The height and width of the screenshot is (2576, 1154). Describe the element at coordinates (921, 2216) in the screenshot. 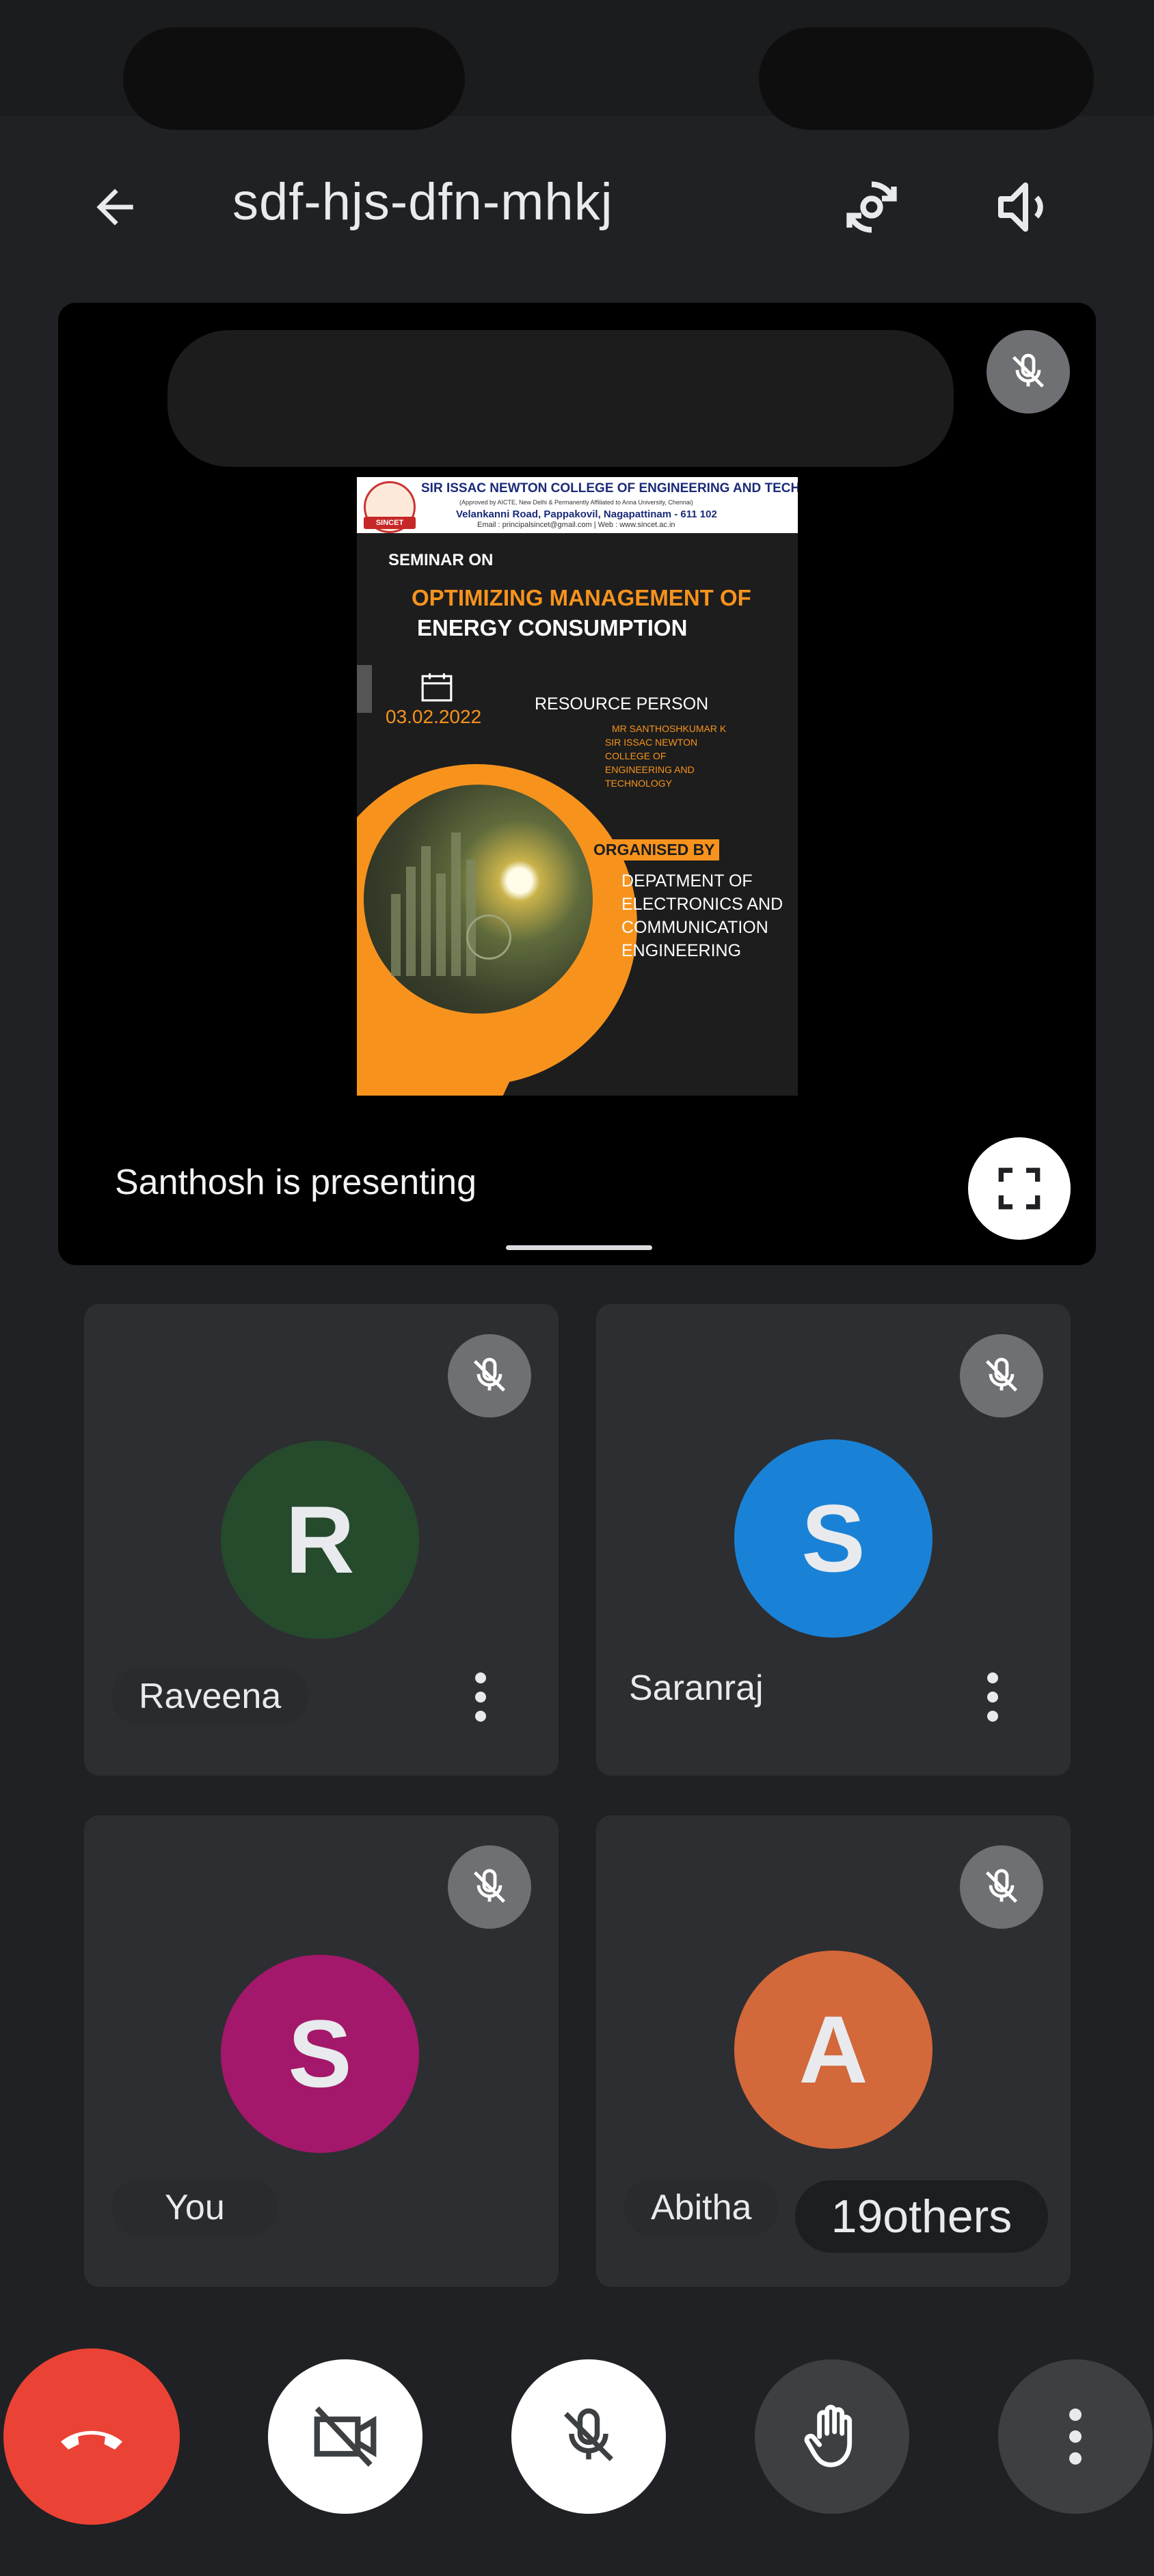

I see `others-count-pill: 19others` at that location.